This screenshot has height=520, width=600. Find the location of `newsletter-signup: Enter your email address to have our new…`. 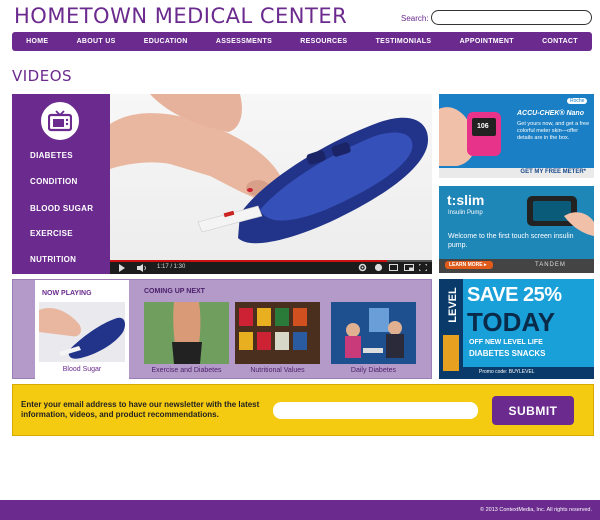

newsletter-signup: Enter your email address to have our new… is located at coordinates (303, 410).